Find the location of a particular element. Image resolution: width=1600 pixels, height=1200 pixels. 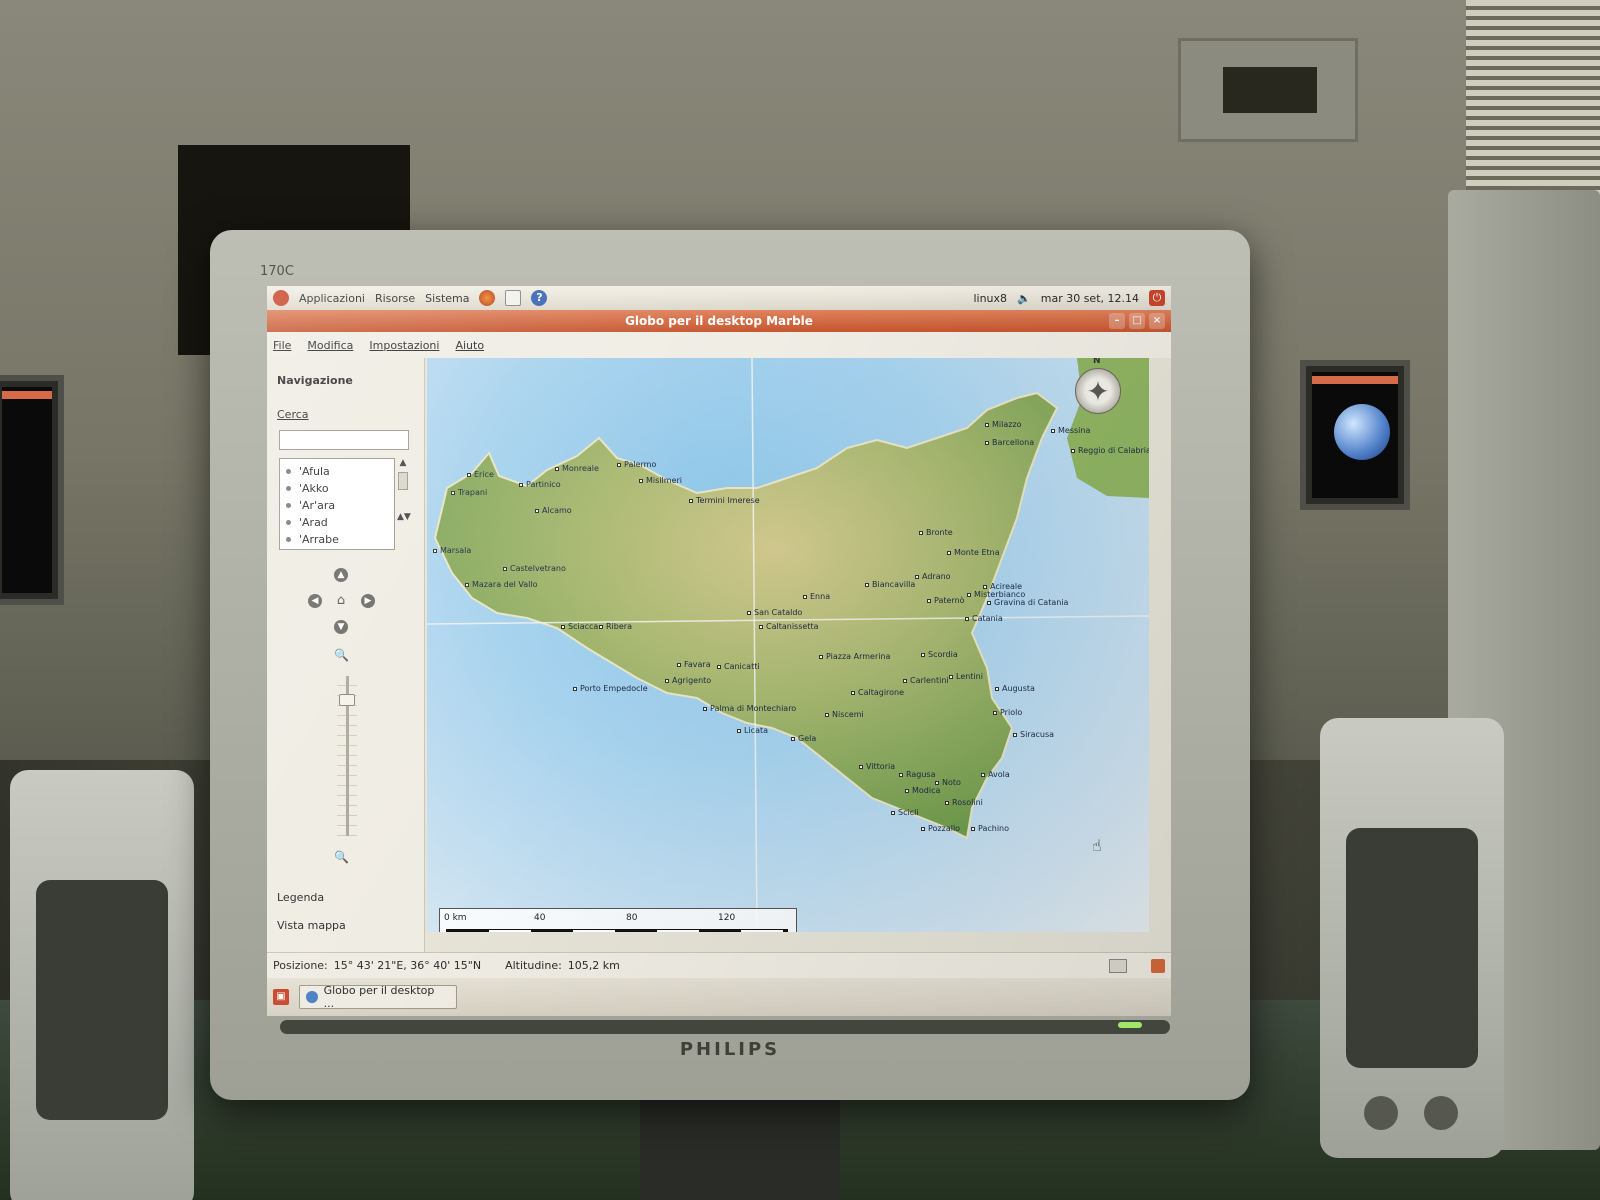

city-label: Castelvetrano is located at coordinates (534, 568).